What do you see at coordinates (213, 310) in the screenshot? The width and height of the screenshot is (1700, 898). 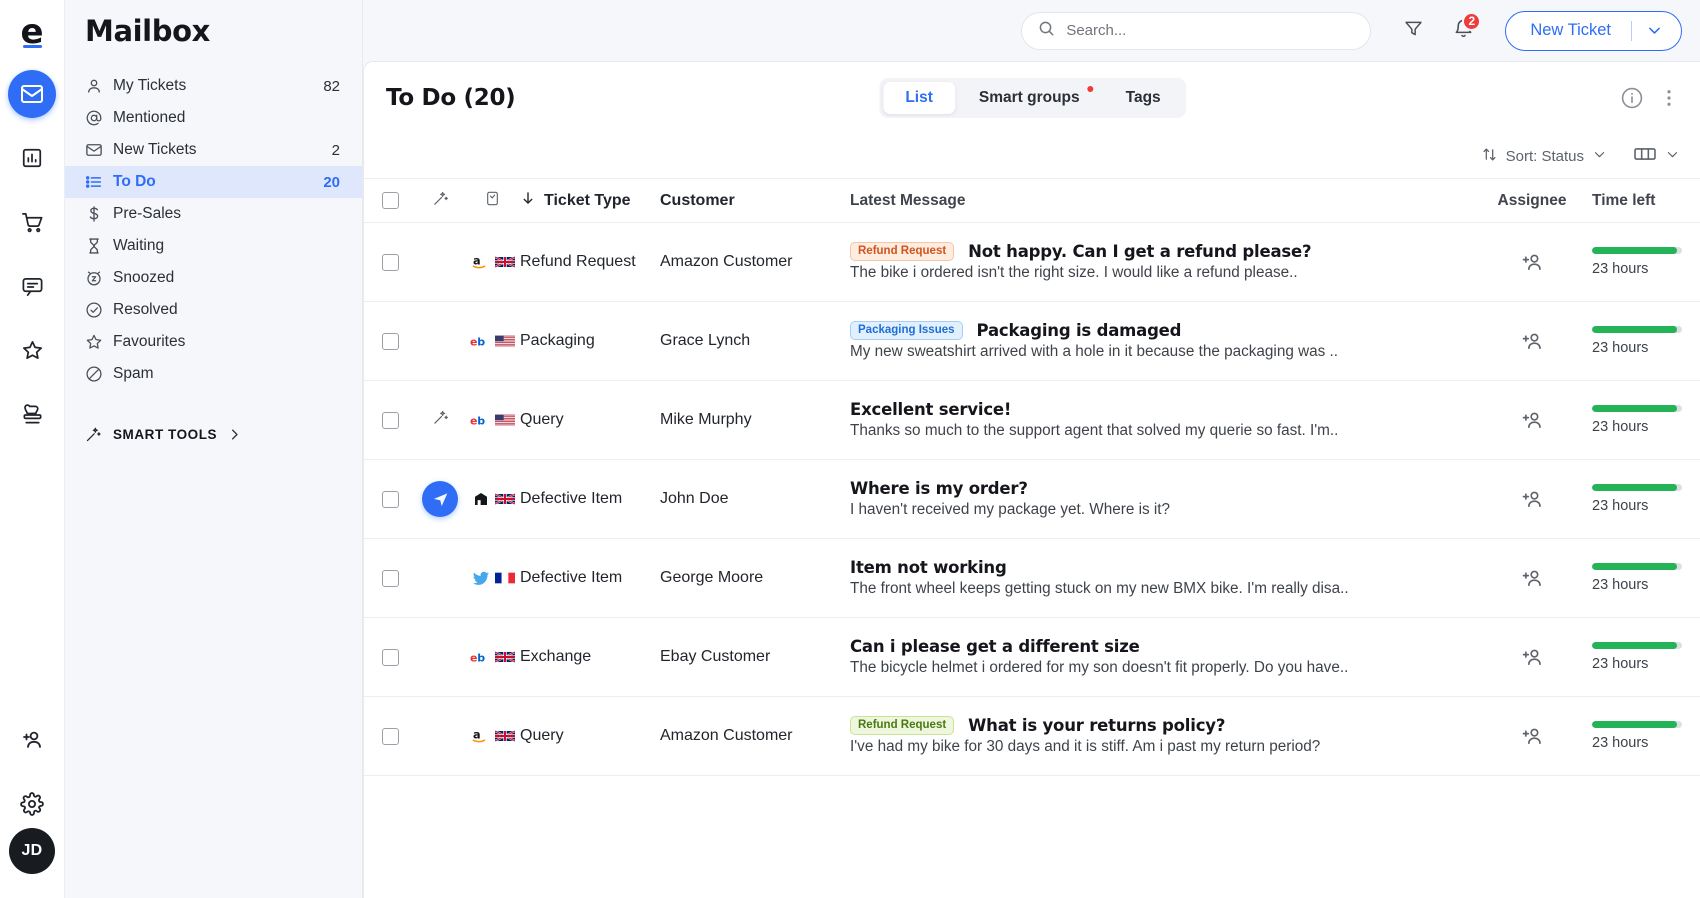 I see `sidebar-item-resolved: Resolved` at bounding box center [213, 310].